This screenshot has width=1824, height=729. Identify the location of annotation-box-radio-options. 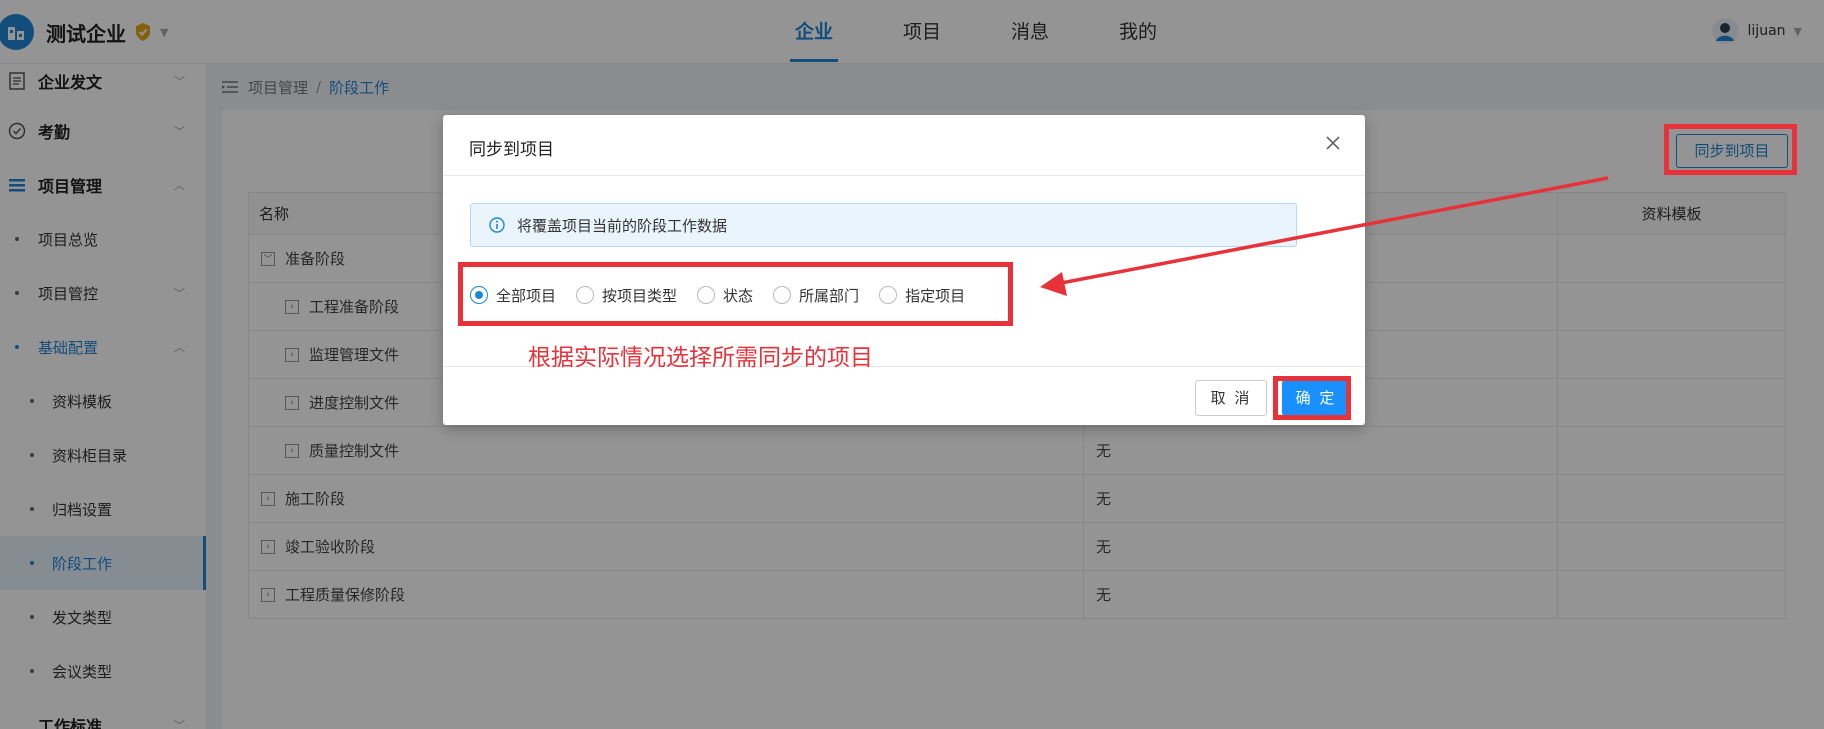
(735, 294).